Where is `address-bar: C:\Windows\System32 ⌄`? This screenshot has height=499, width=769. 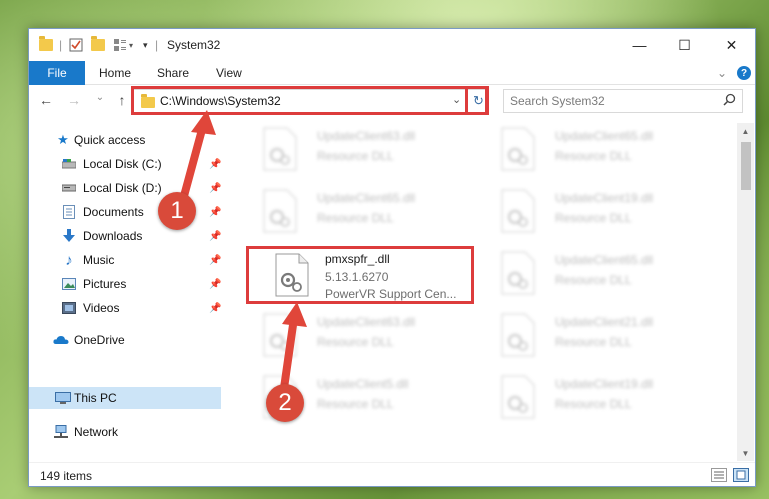 address-bar: C:\Windows\System32 ⌄ is located at coordinates (311, 101).